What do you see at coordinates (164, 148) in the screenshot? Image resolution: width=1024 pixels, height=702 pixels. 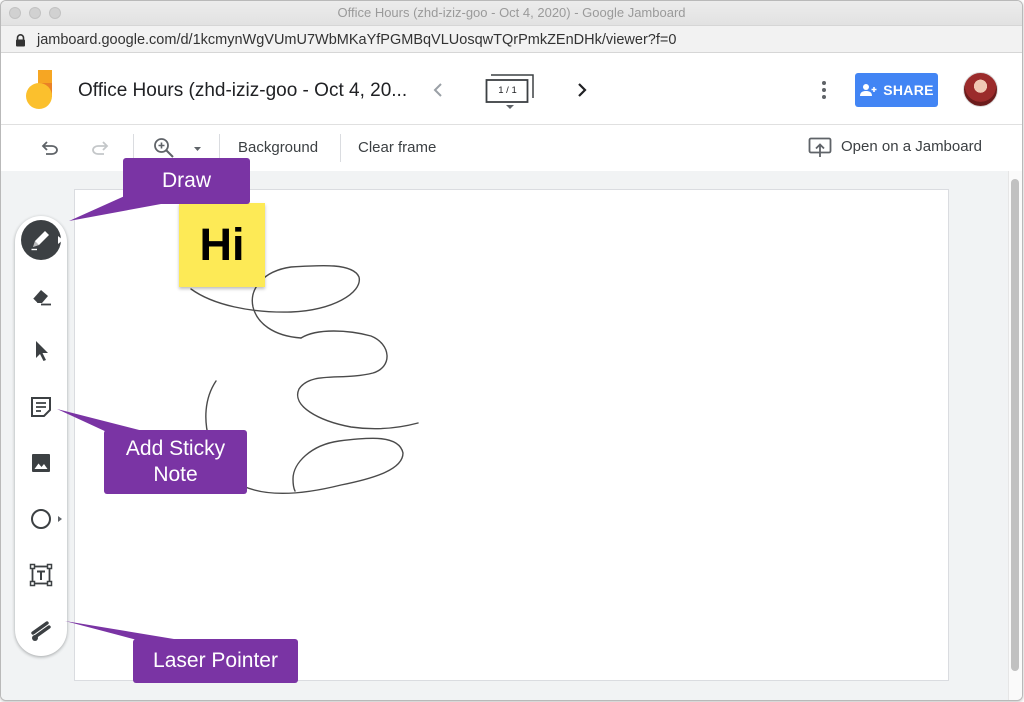 I see `zoom-icon` at bounding box center [164, 148].